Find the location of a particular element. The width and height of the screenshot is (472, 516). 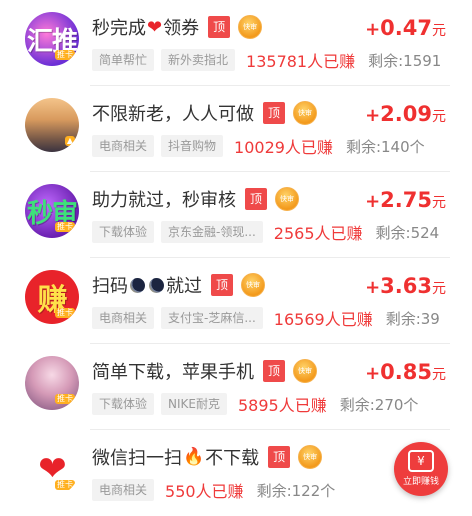

avatar: 汇推 推卡 is located at coordinates (52, 39).